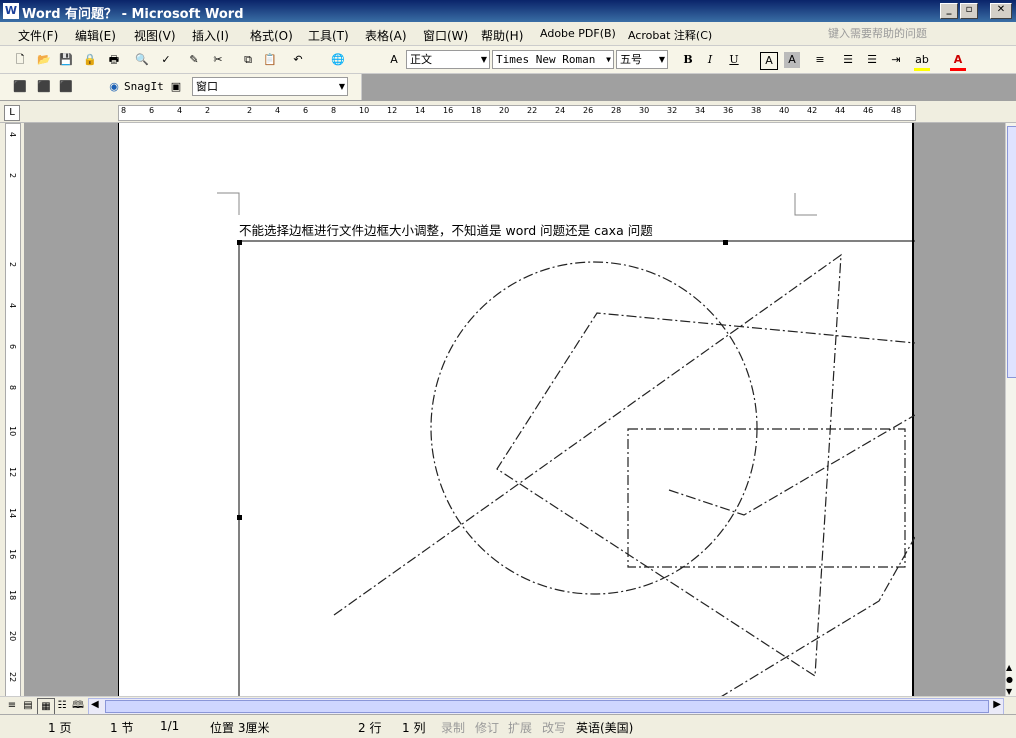 The width and height of the screenshot is (1016, 738). I want to click on copy-icon: ⧉, so click(248, 60).